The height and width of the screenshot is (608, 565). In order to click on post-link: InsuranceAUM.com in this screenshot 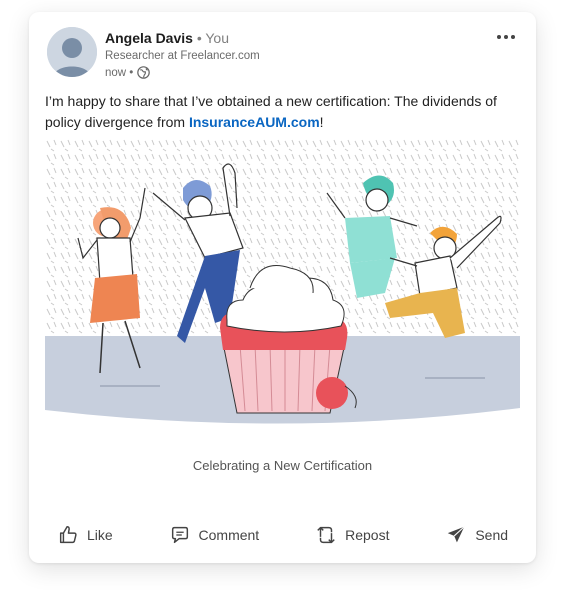, I will do `click(254, 122)`.